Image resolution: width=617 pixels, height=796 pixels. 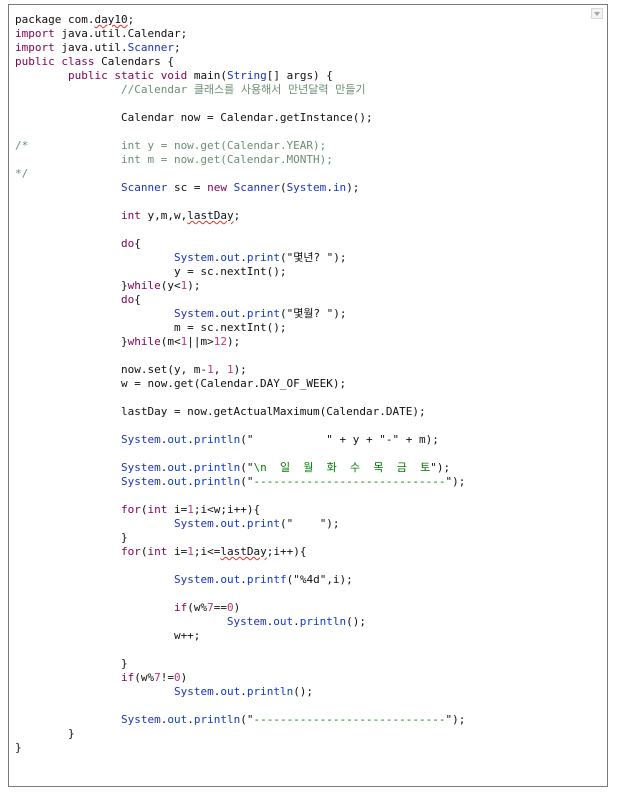 What do you see at coordinates (207, 75) in the screenshot?
I see `code-token: main(` at bounding box center [207, 75].